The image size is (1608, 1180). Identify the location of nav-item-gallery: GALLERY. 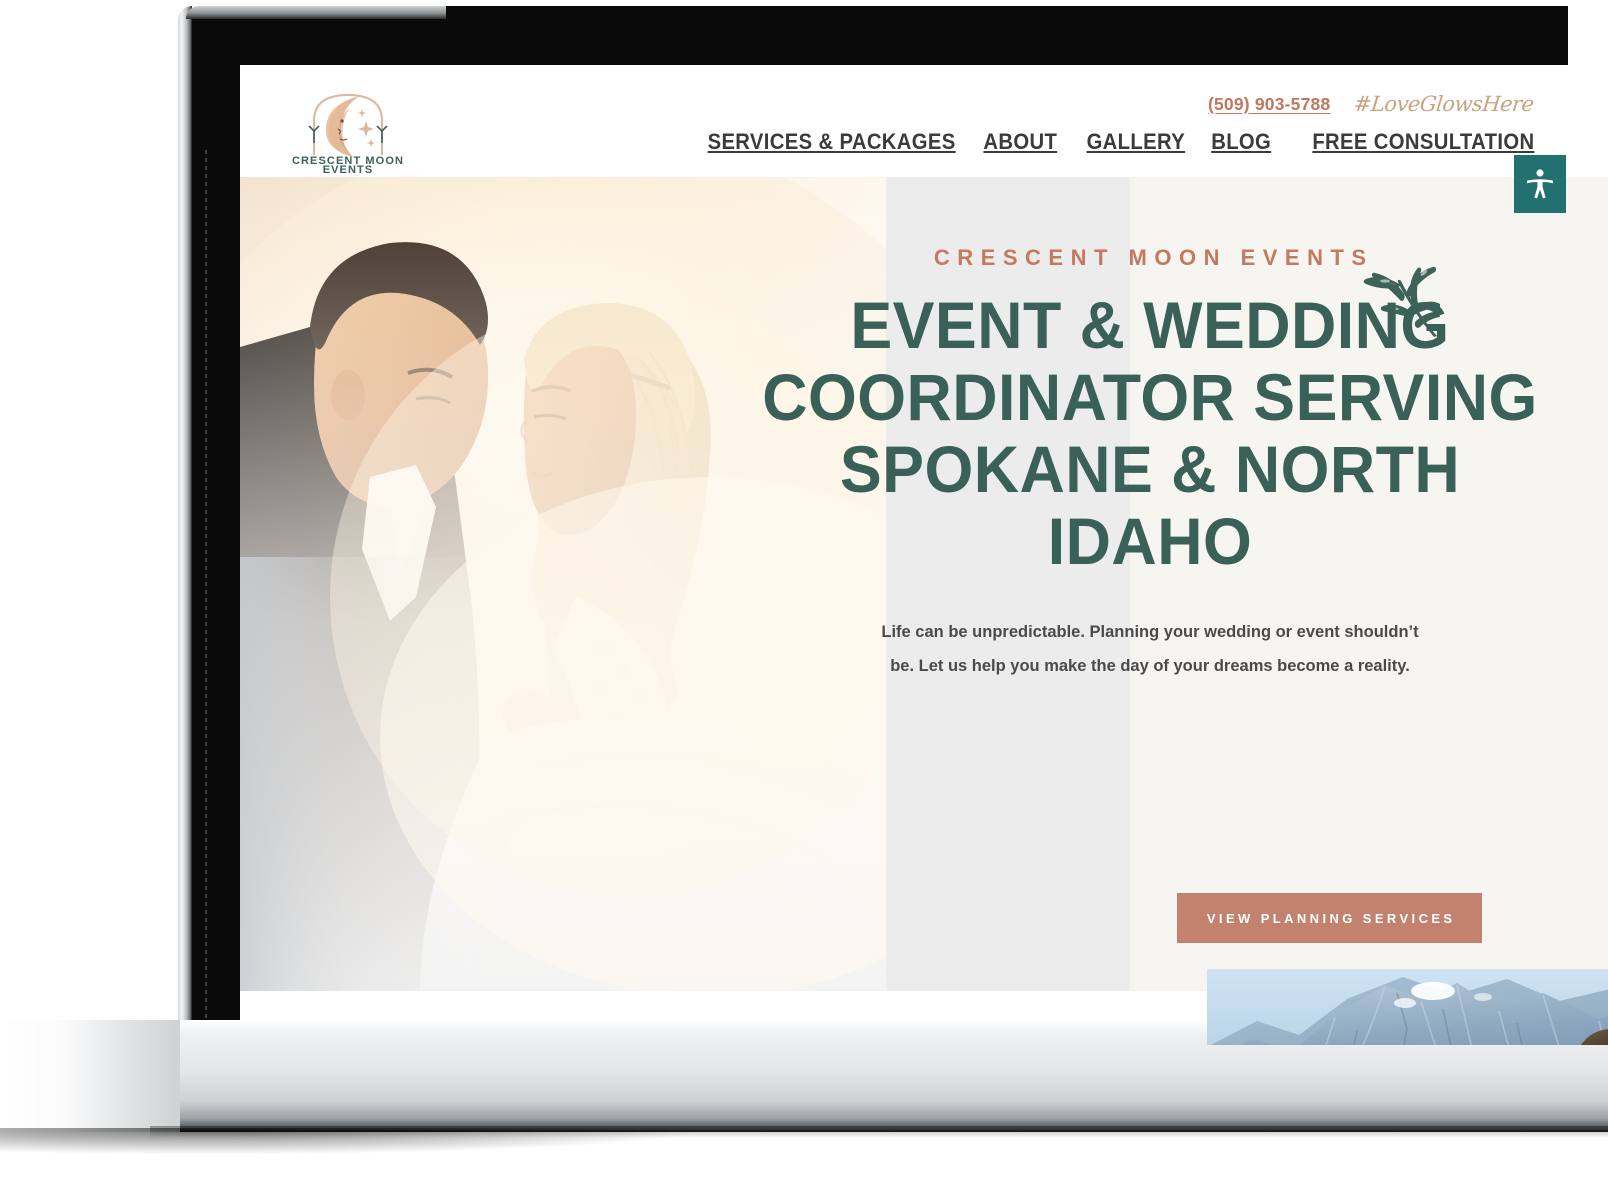
(1136, 142).